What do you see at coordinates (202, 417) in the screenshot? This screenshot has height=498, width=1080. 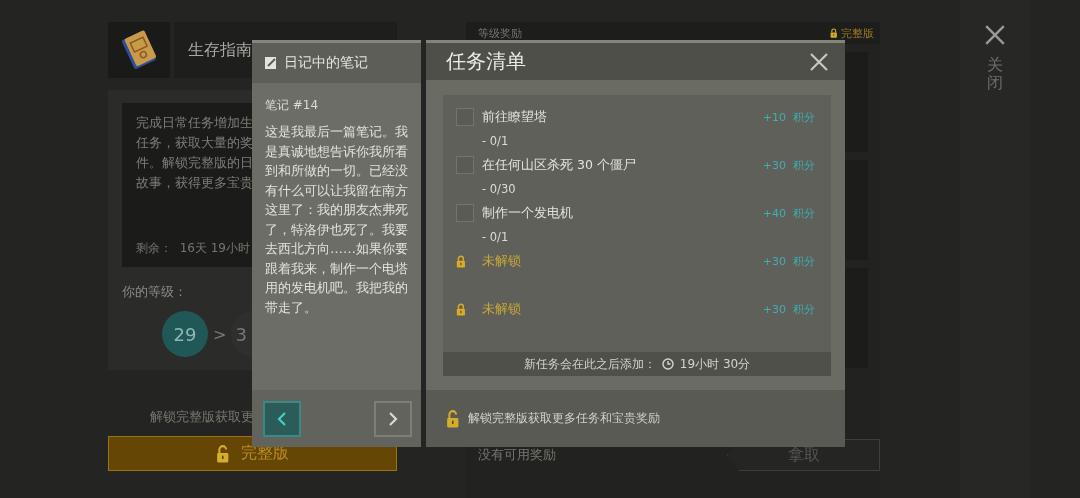 I see `unlock-hint: 解锁完整版获取更` at bounding box center [202, 417].